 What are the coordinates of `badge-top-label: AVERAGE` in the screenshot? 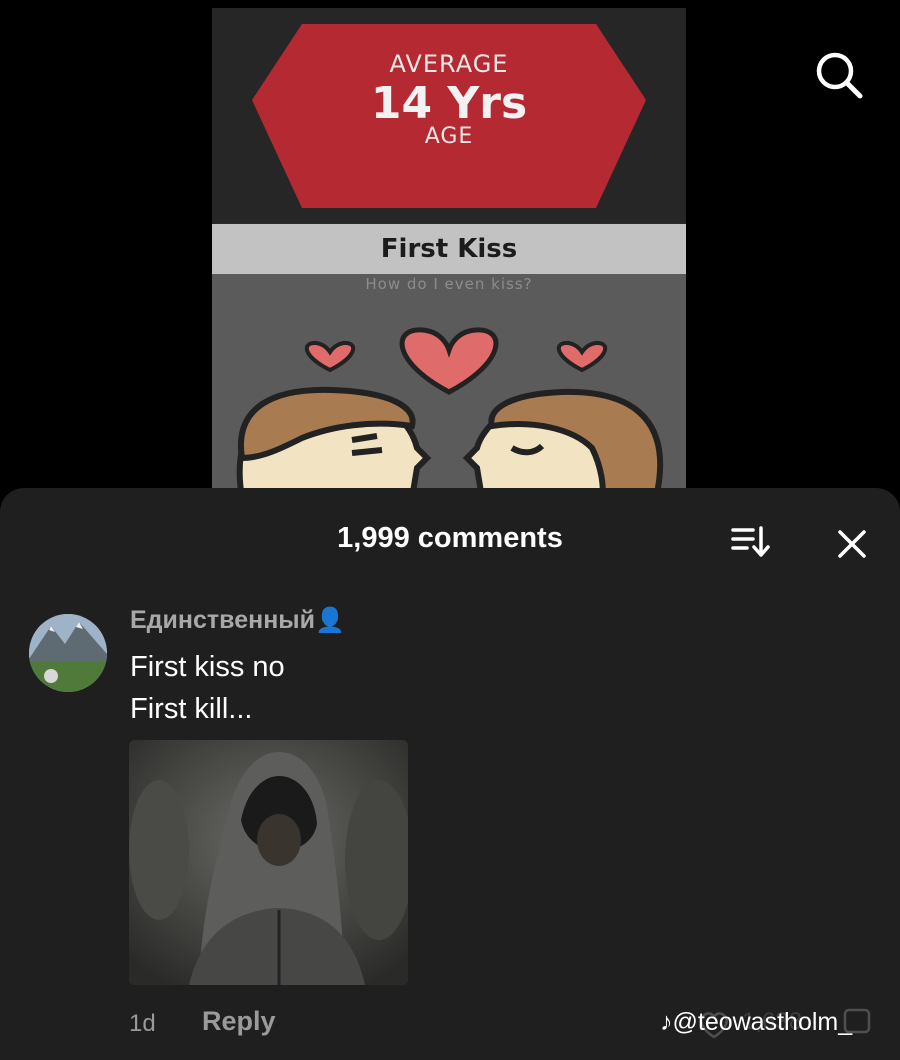 It's located at (449, 64).